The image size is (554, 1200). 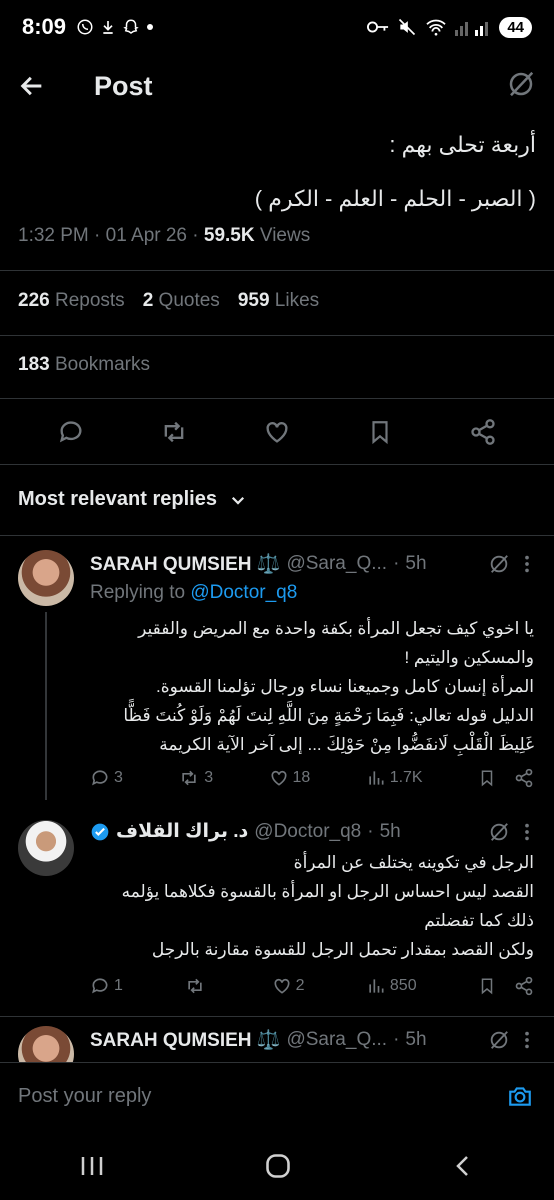 I want to click on signal-icon, so click(x=472, y=29).